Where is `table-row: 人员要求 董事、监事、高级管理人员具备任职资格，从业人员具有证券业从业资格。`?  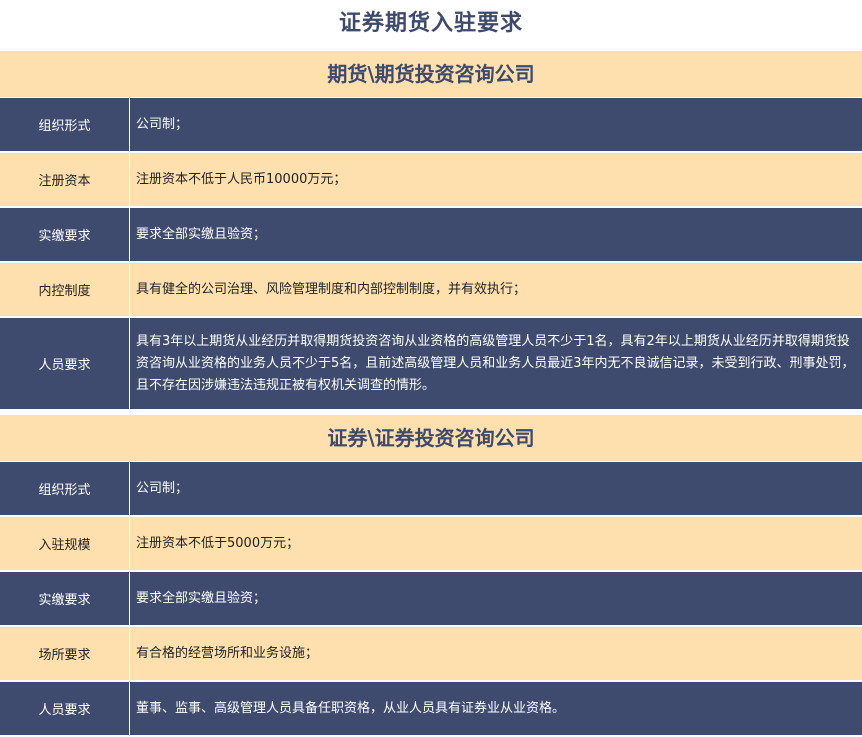 table-row: 人员要求 董事、监事、高级管理人员具备任职资格，从业人员具有证券业从业资格。 is located at coordinates (431, 709).